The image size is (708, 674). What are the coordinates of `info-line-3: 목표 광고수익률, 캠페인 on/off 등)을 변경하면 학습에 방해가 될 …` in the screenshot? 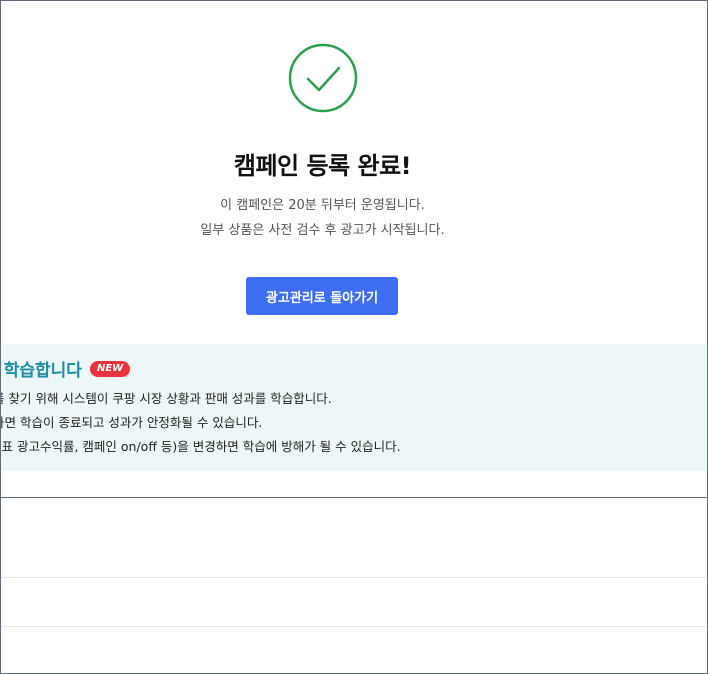 It's located at (200, 446).